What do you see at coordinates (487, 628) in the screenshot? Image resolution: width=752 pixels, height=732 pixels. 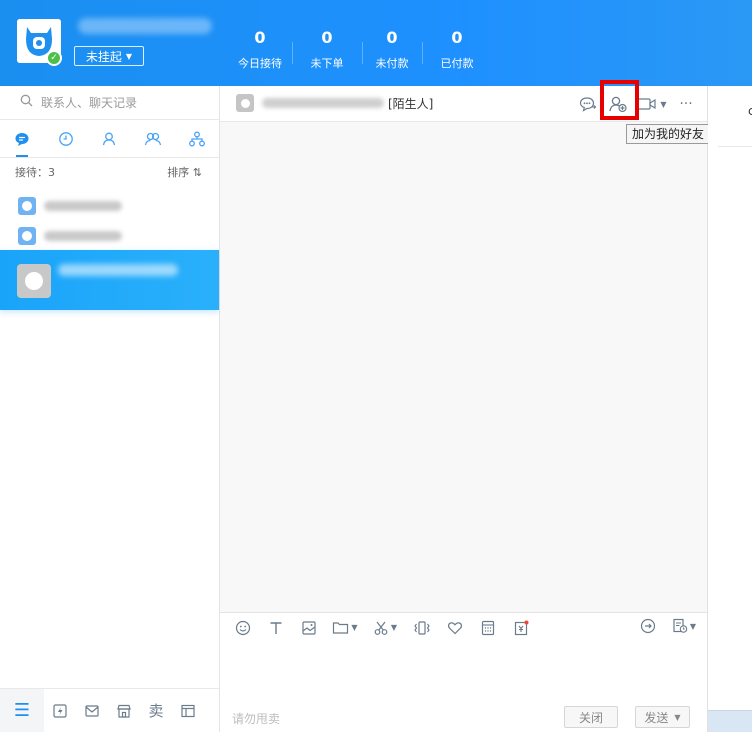 I see `calculator-icon` at bounding box center [487, 628].